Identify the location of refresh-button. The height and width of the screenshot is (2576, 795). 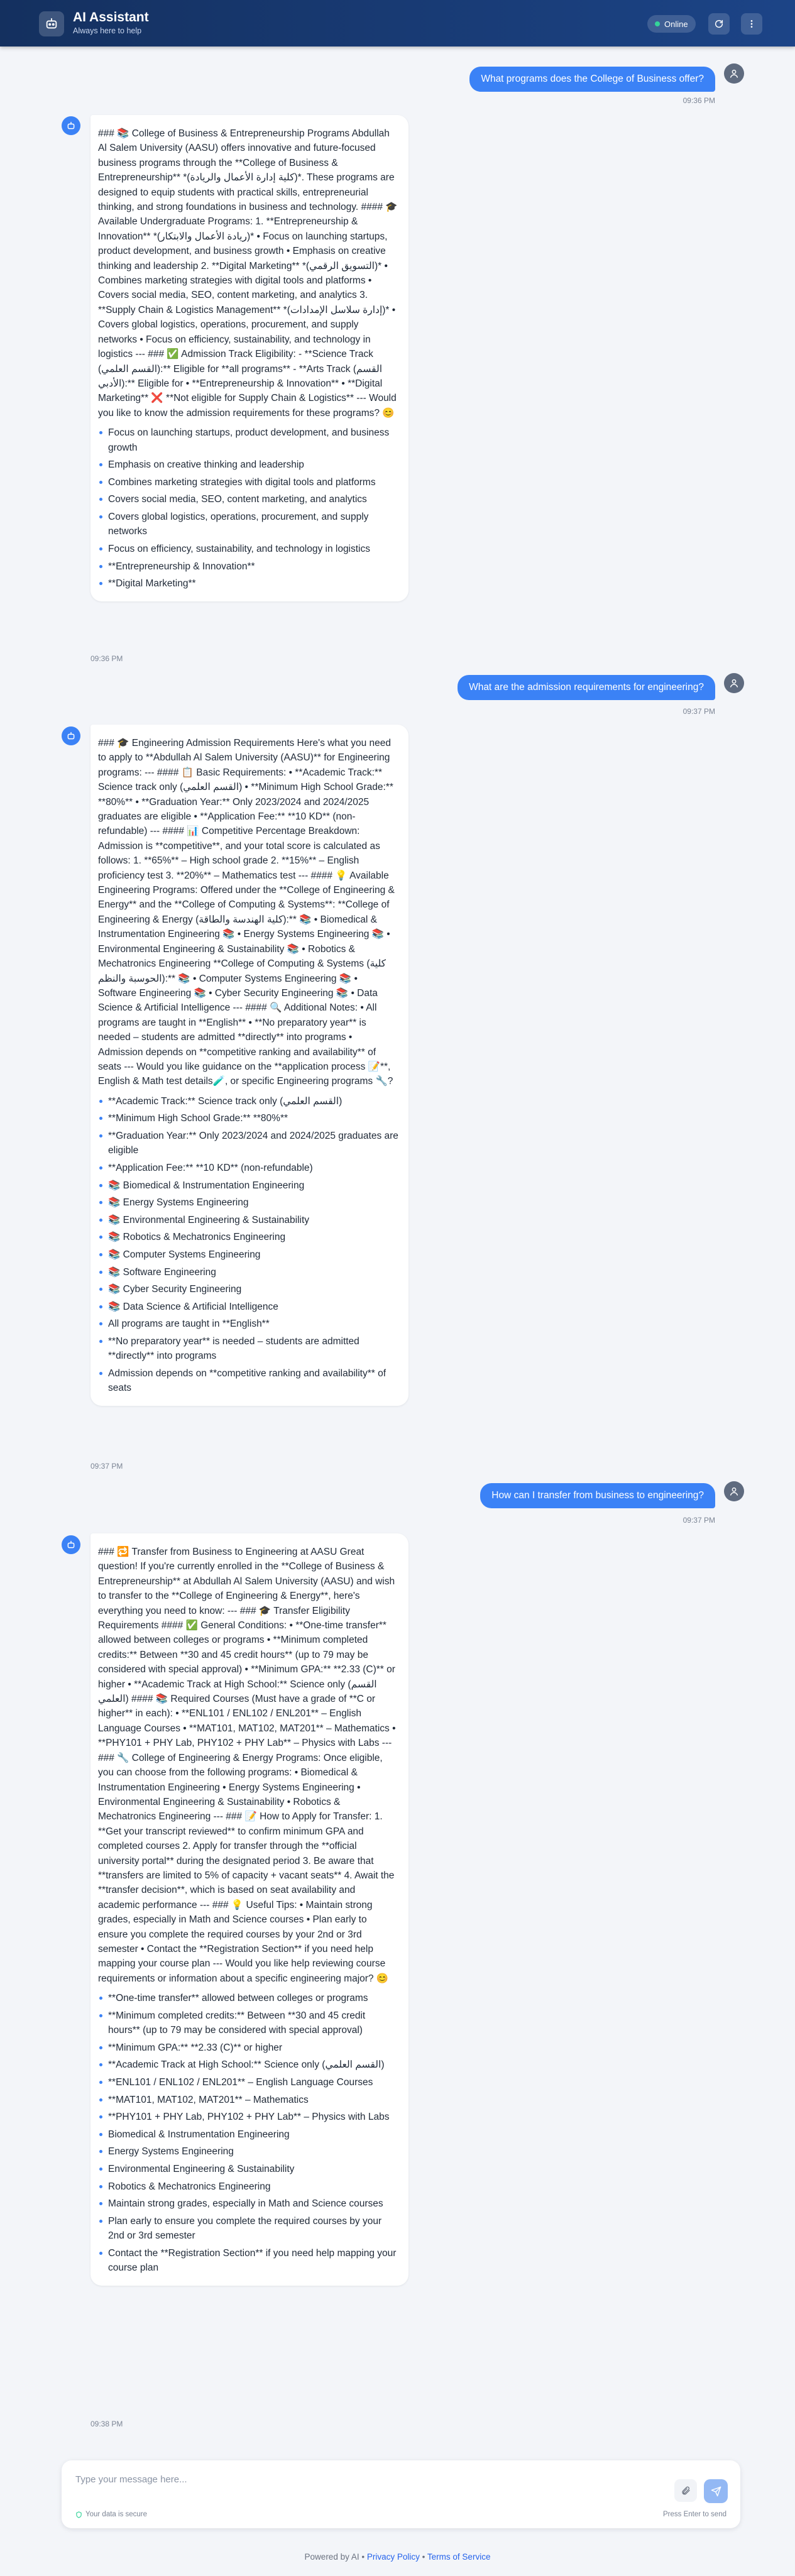
(719, 24).